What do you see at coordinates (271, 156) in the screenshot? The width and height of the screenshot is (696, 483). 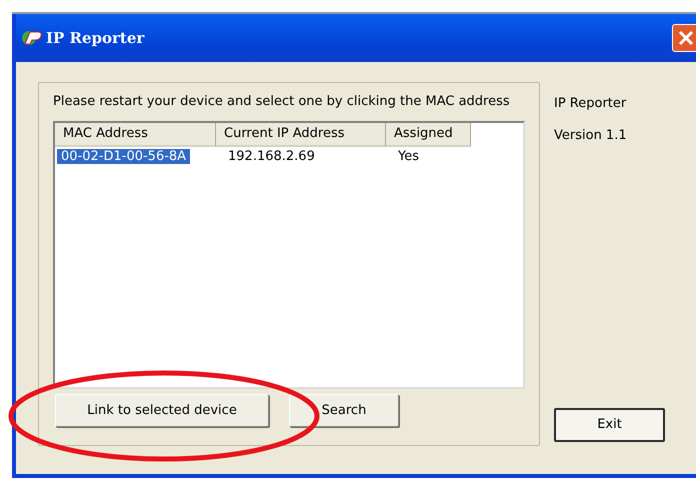 I see `table-cell-text: 192.168.2.69` at bounding box center [271, 156].